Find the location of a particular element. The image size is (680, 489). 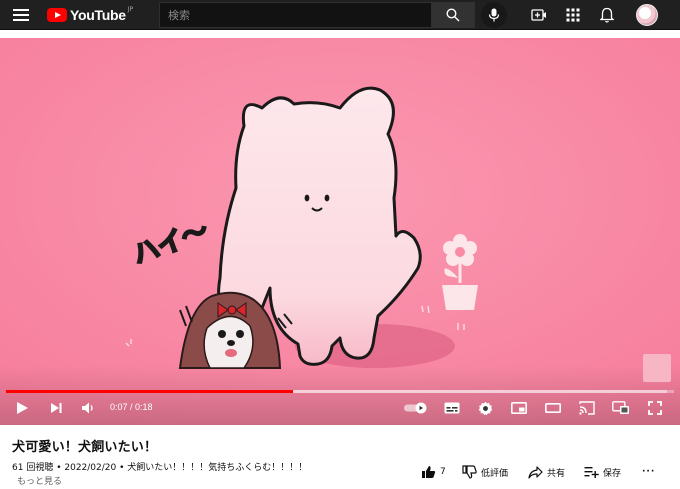

volume-button is located at coordinates (88, 408).